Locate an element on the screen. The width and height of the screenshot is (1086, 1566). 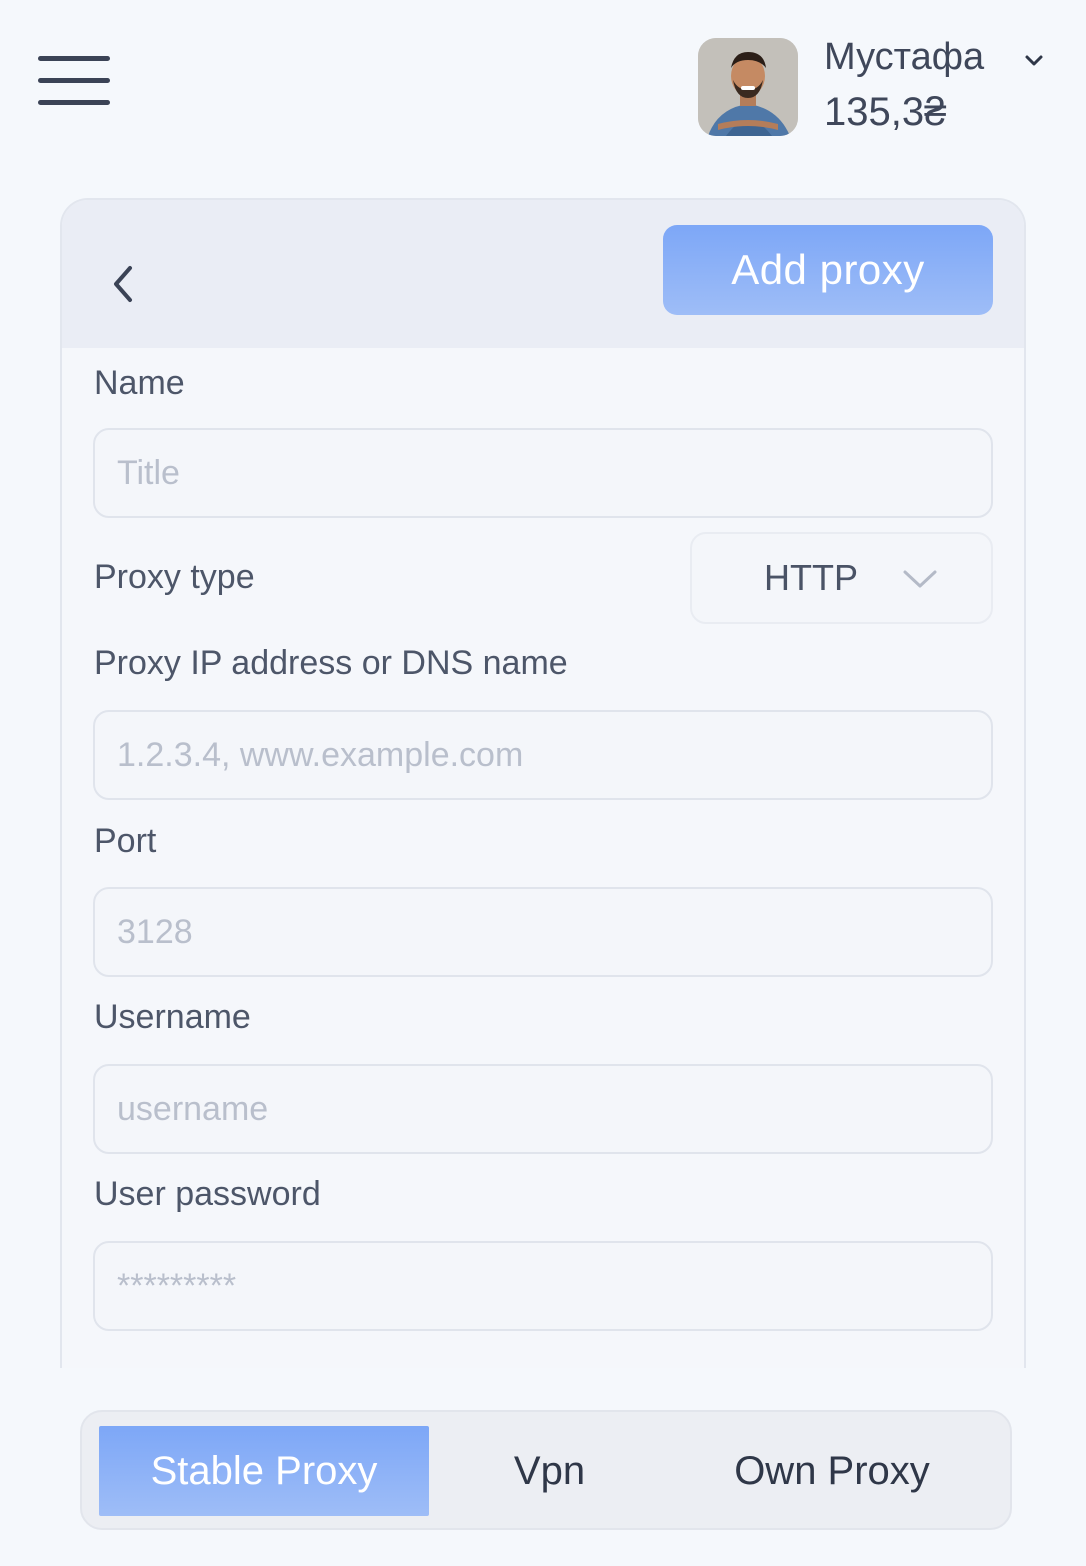
password-field-wrap is located at coordinates (543, 1286).